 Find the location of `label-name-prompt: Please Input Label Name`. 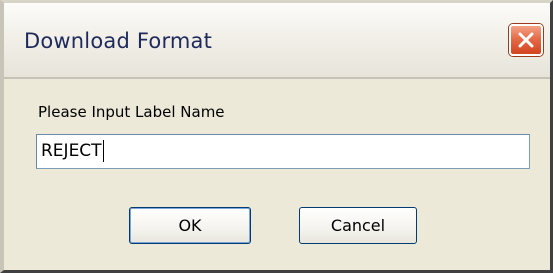

label-name-prompt: Please Input Label Name is located at coordinates (131, 112).